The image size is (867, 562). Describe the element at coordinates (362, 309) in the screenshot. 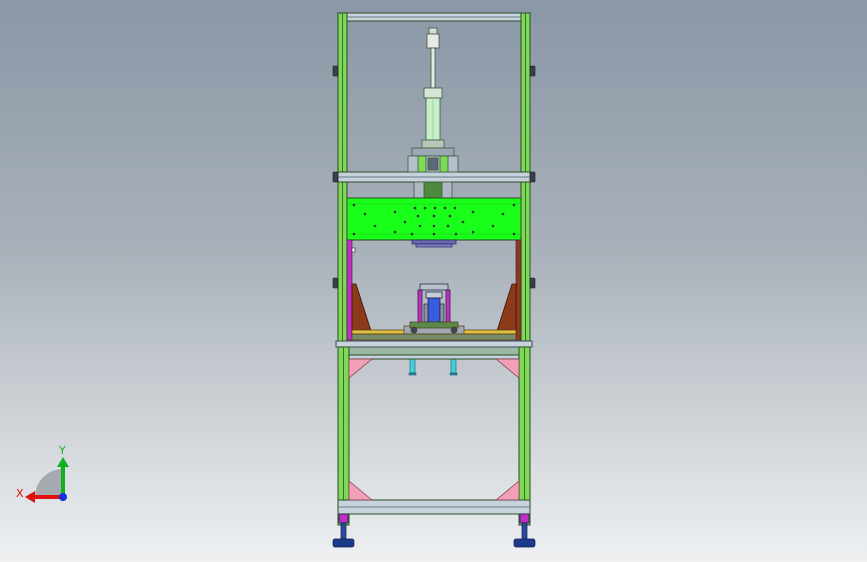

I see `left-bracket` at that location.